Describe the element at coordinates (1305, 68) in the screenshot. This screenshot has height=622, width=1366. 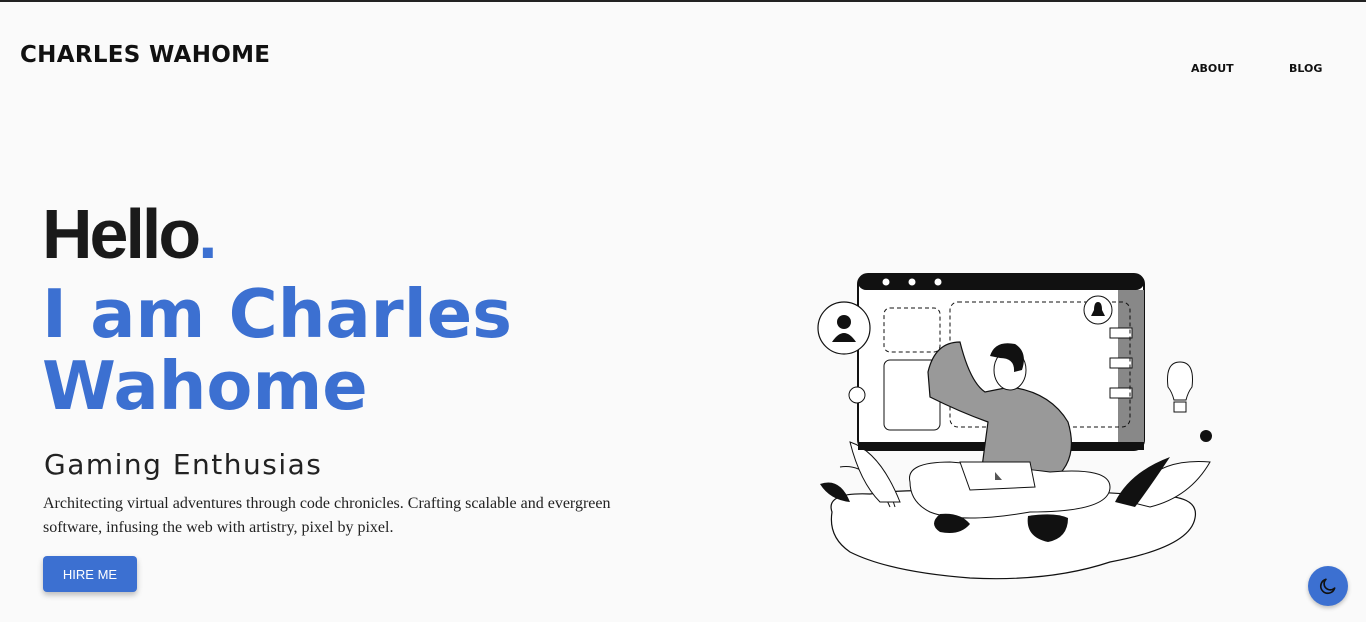
I see `nav-blog: BLOG` at that location.